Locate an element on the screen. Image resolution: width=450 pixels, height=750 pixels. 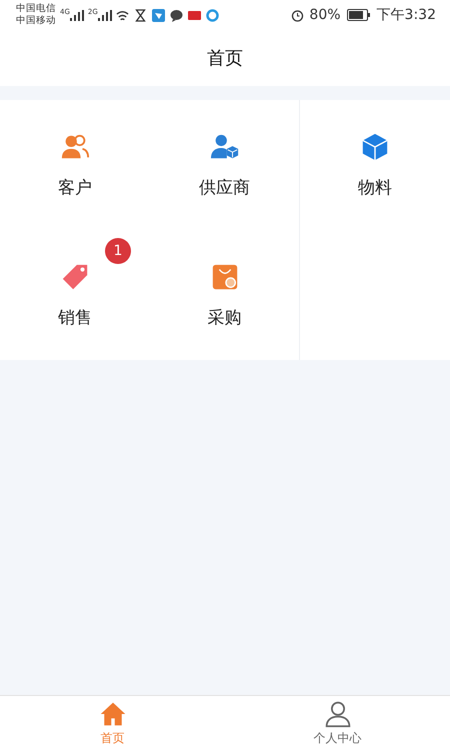
status-time: 下午3:32 is located at coordinates (406, 15).